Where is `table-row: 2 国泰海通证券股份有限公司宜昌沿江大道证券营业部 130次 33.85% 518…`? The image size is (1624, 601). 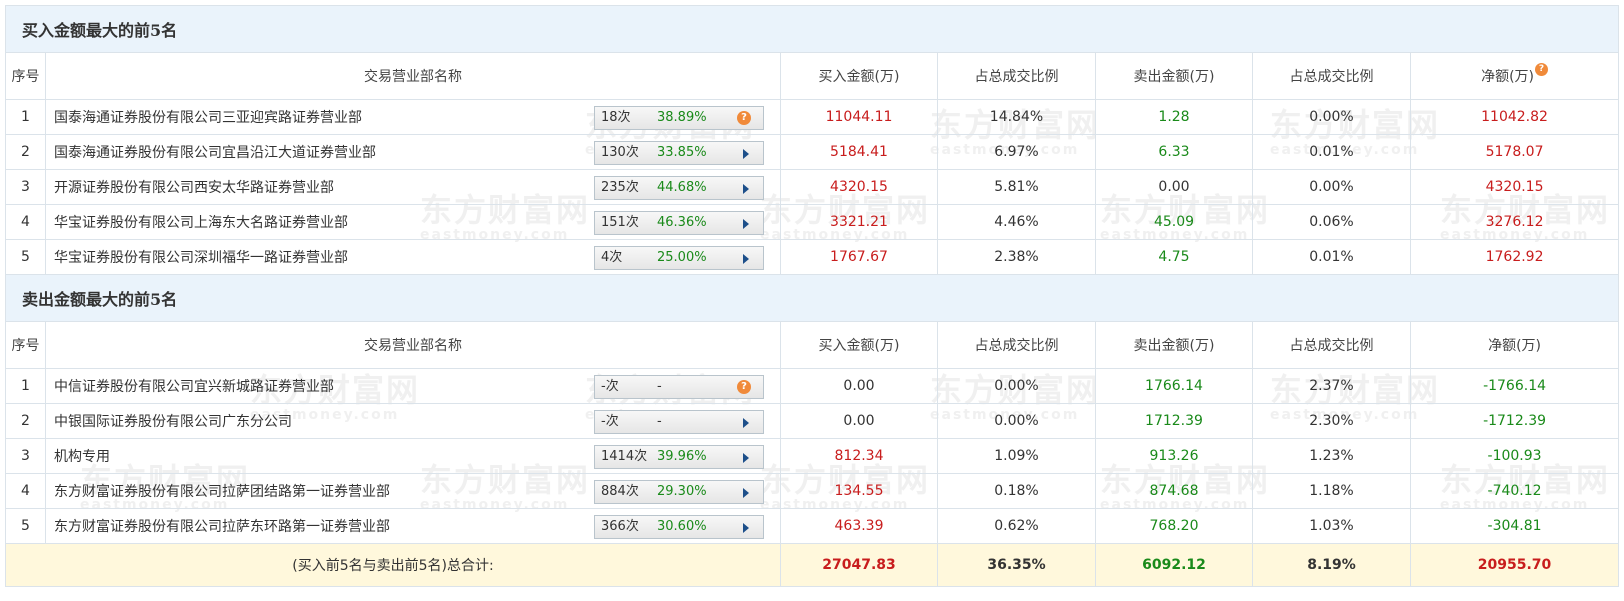
table-row: 2 国泰海通证券股份有限公司宜昌沿江大道证券营业部 130次 33.85% 518… is located at coordinates (812, 152).